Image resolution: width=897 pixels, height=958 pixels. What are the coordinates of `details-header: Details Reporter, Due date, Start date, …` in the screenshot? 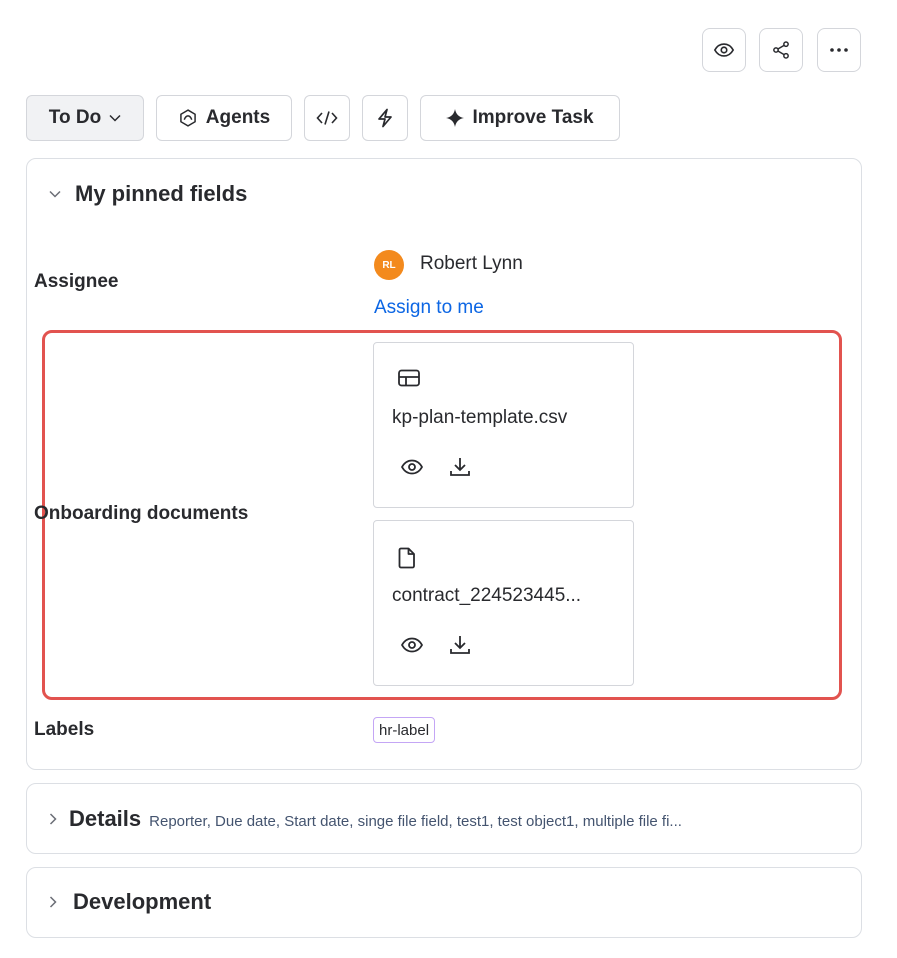 It's located at (365, 819).